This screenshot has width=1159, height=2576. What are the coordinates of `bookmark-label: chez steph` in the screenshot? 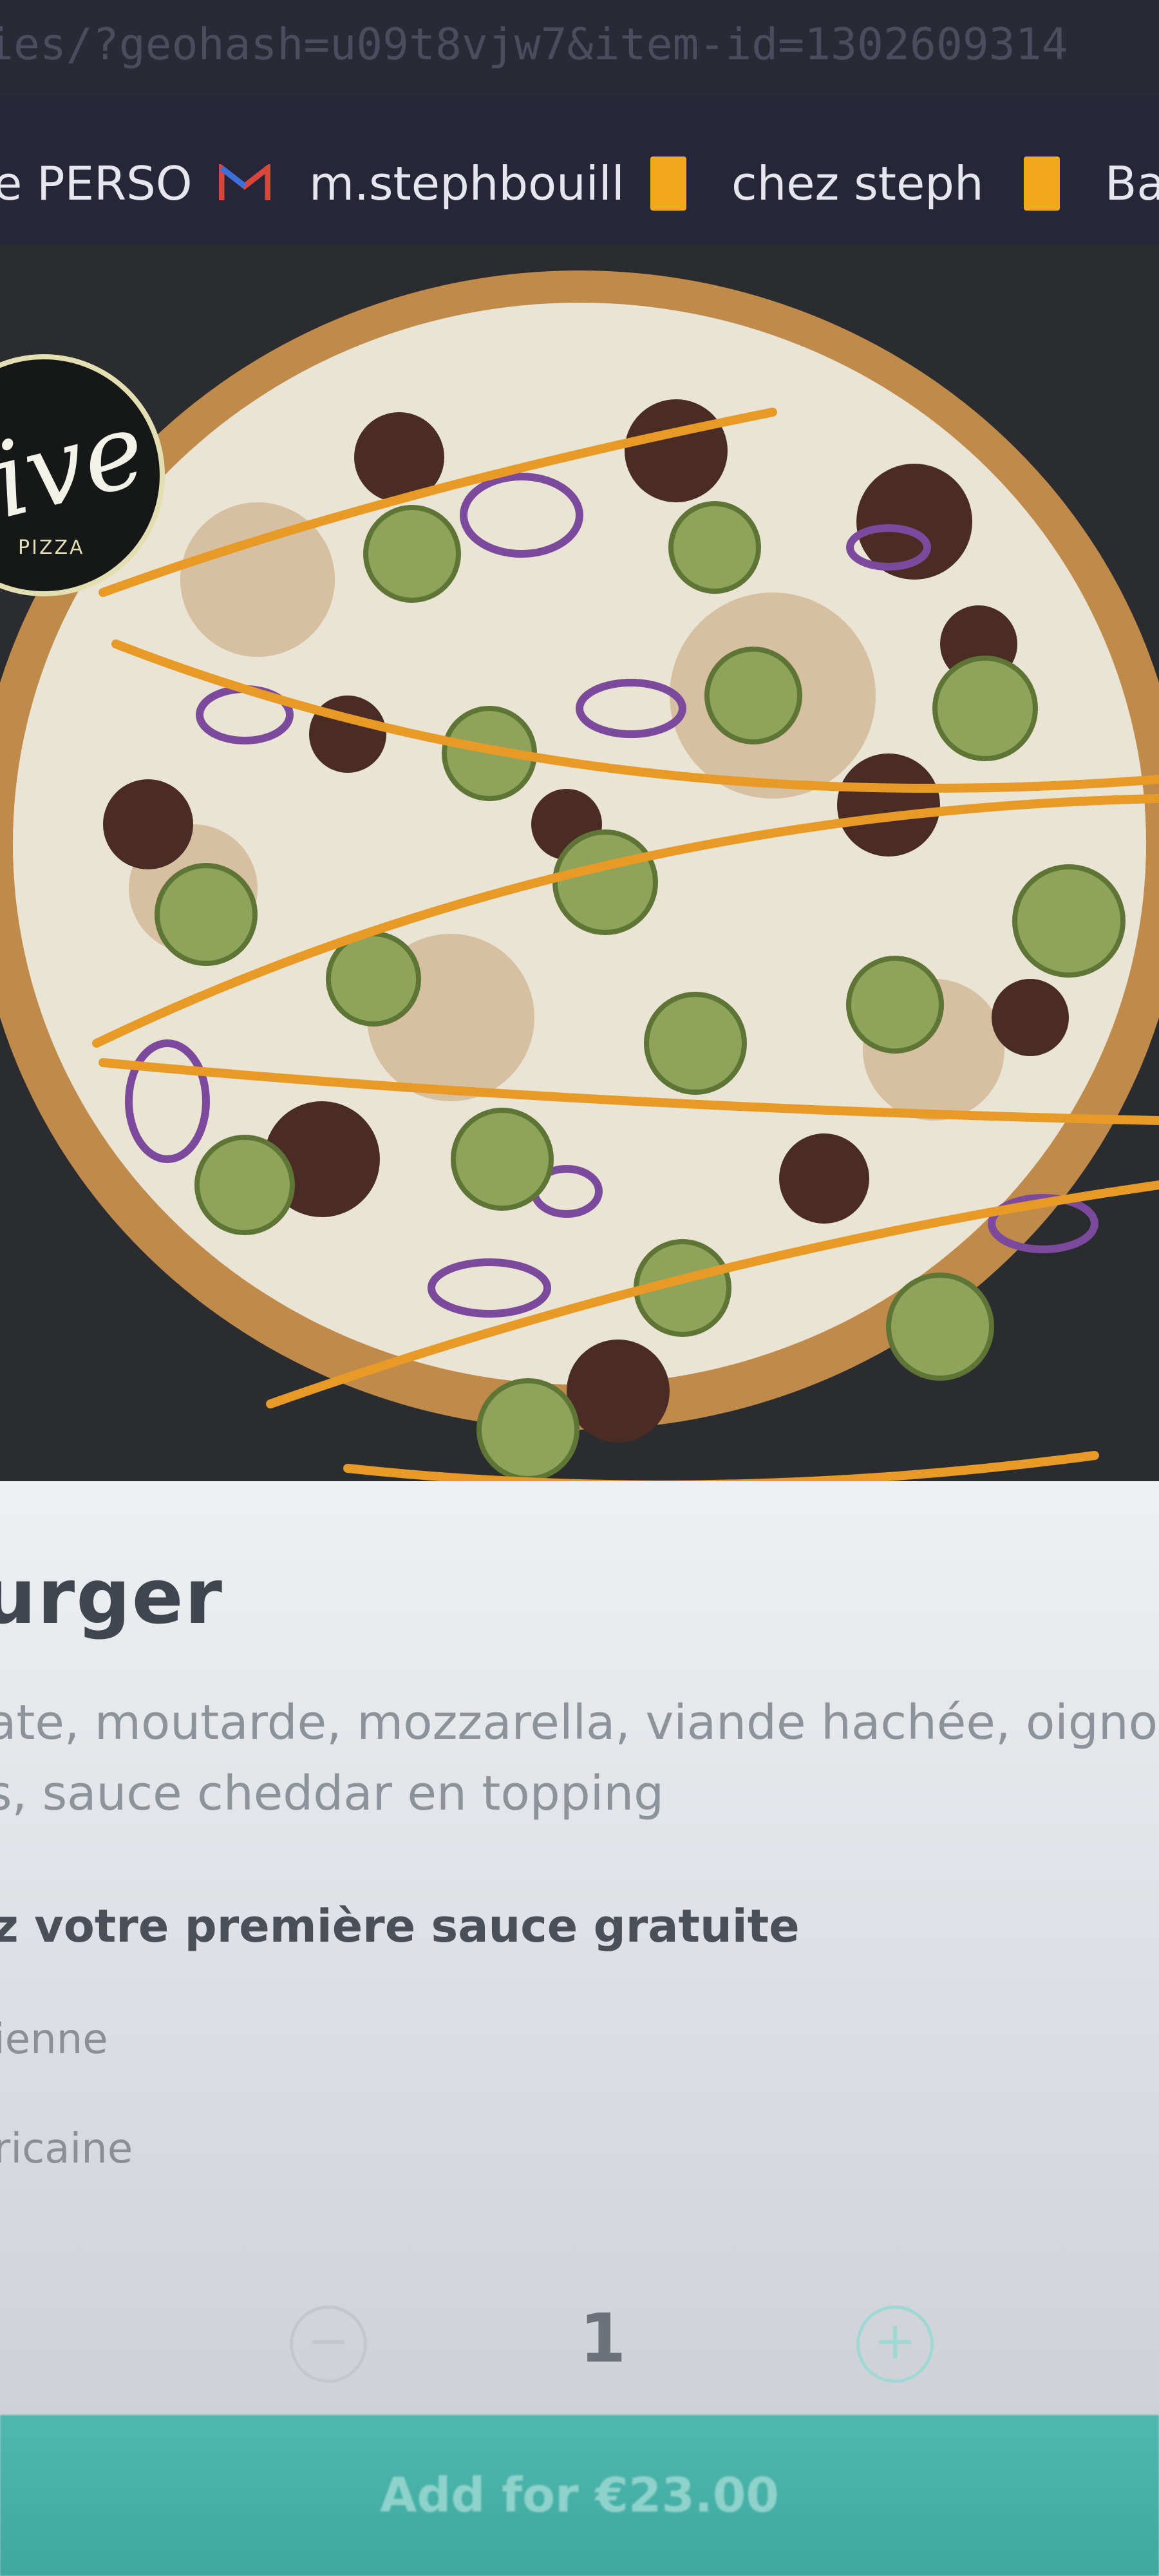 It's located at (857, 183).